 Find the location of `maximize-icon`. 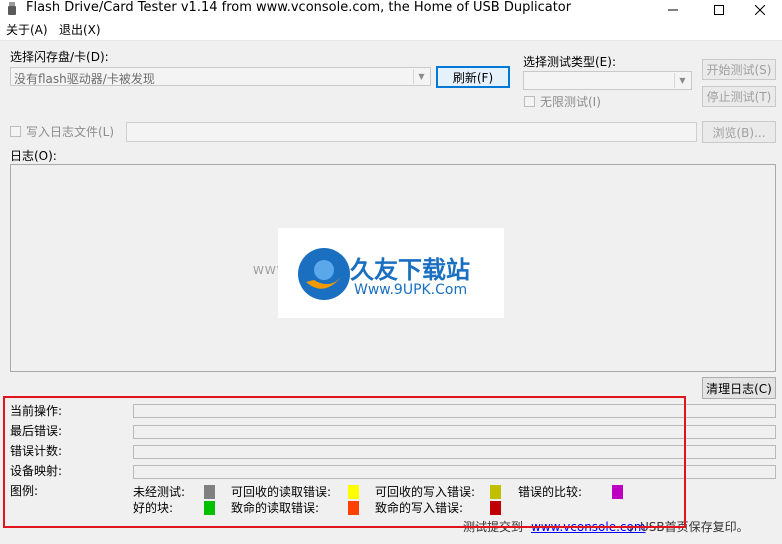

maximize-icon is located at coordinates (719, 10).